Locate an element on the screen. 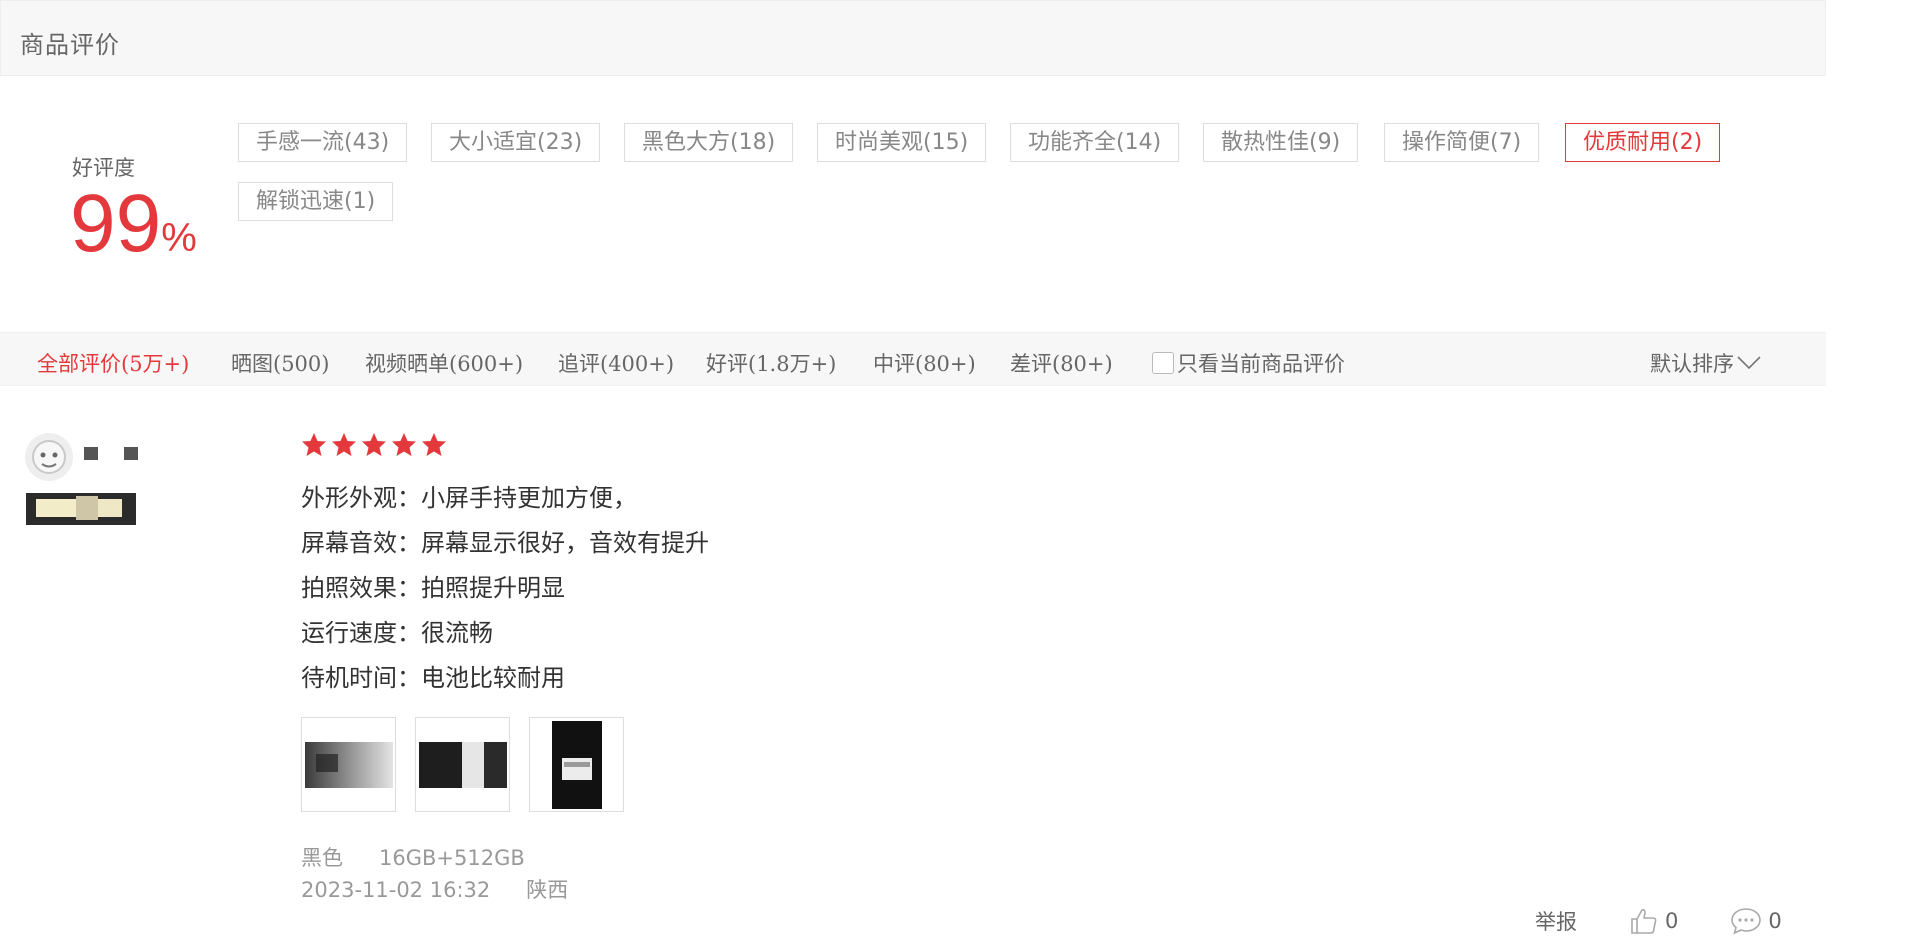 The image size is (1920, 952). review-location: 陕西 is located at coordinates (547, 890).